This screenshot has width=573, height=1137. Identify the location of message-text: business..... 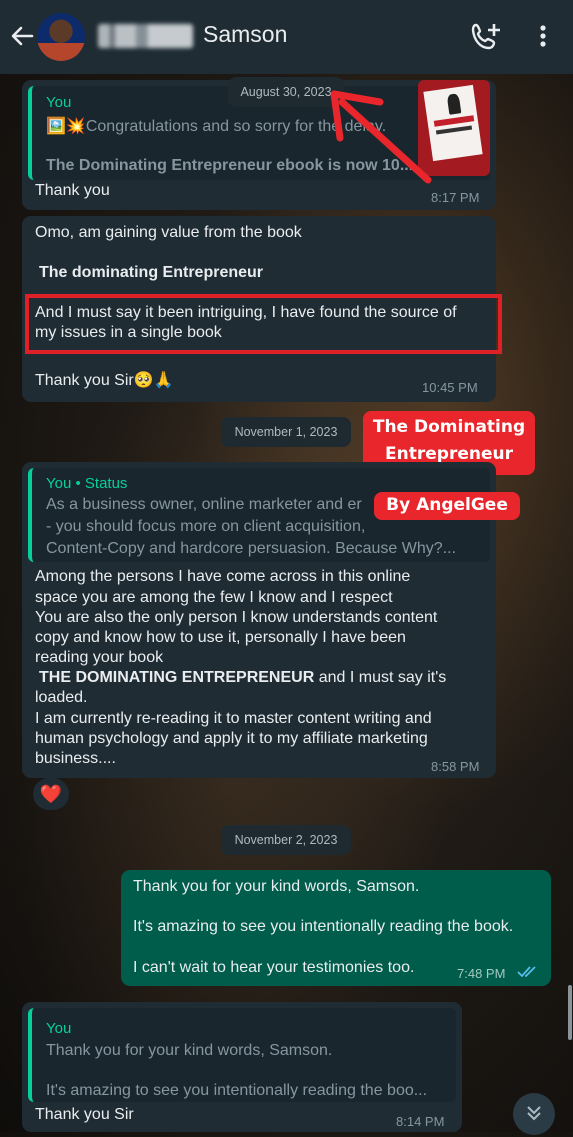
(75, 758).